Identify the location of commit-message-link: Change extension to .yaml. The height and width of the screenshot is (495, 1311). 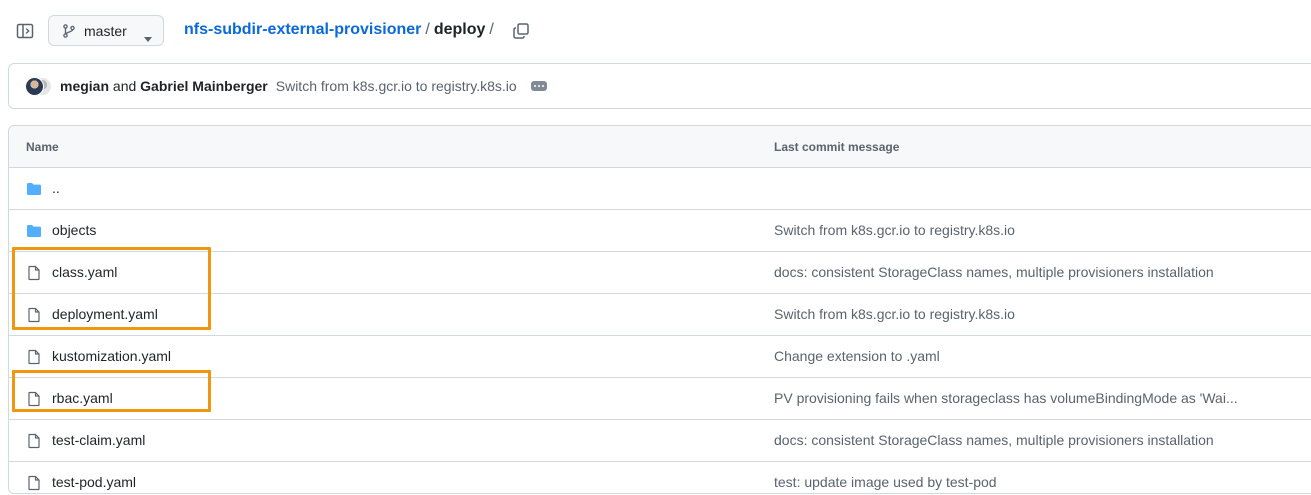
(857, 356).